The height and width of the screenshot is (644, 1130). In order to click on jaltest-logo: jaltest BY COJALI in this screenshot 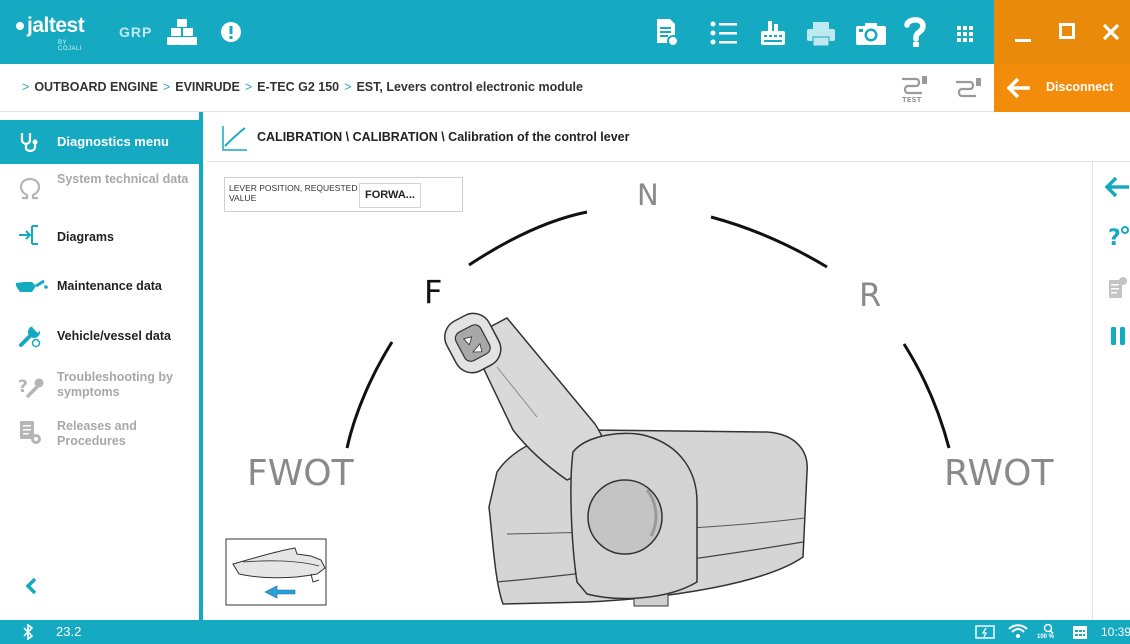, I will do `click(50, 33)`.